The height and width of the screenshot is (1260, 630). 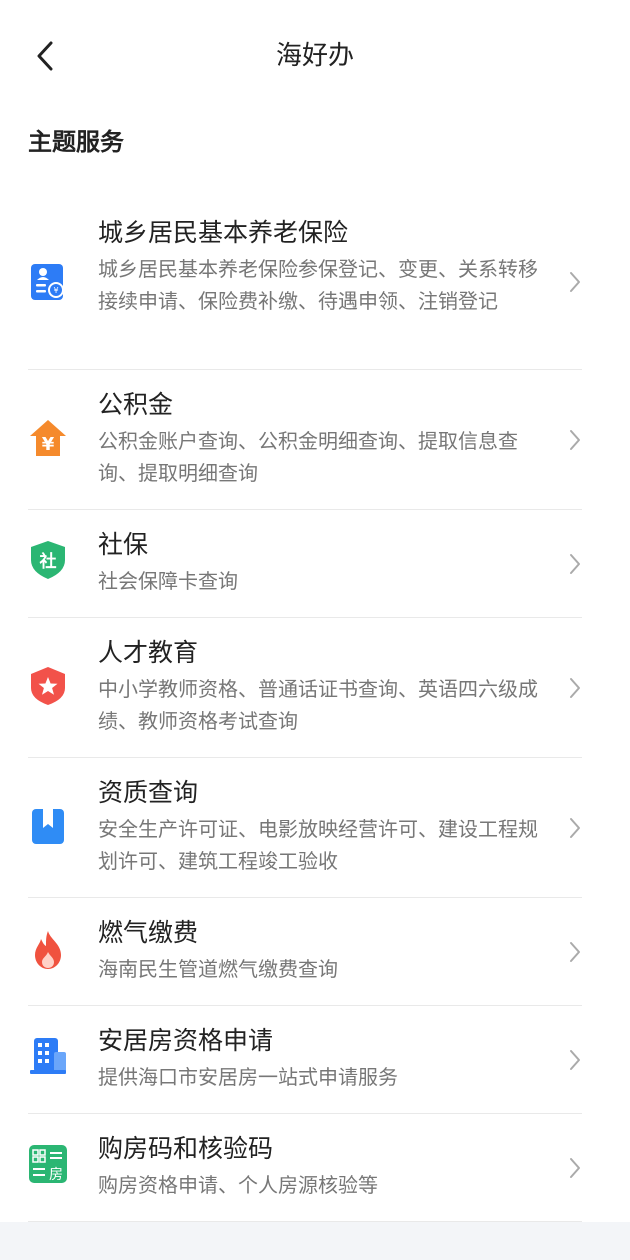 I want to click on service-title: 社保, so click(x=123, y=544).